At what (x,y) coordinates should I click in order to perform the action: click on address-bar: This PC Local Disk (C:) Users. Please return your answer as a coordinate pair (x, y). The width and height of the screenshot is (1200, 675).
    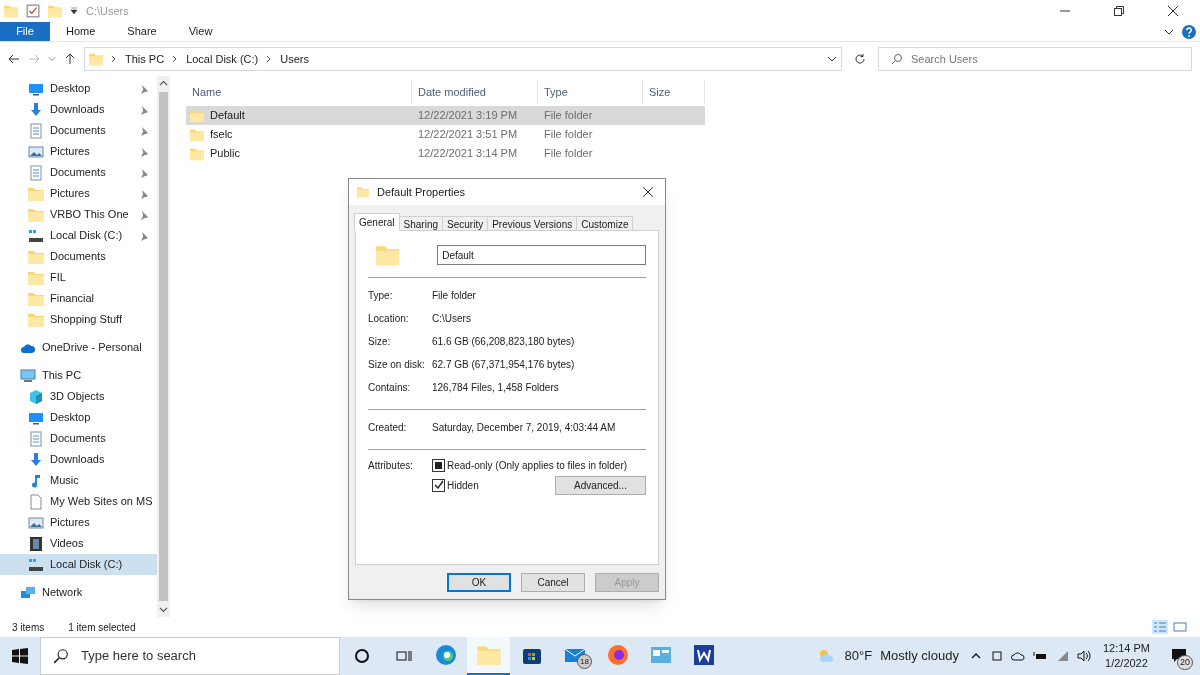
    Looking at the image, I should click on (463, 59).